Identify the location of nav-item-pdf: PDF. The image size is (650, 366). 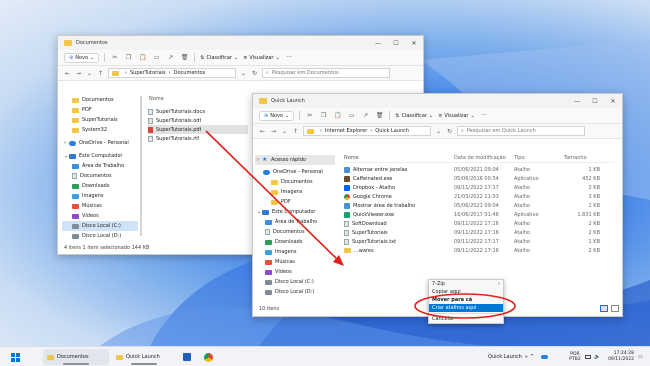
(100, 110).